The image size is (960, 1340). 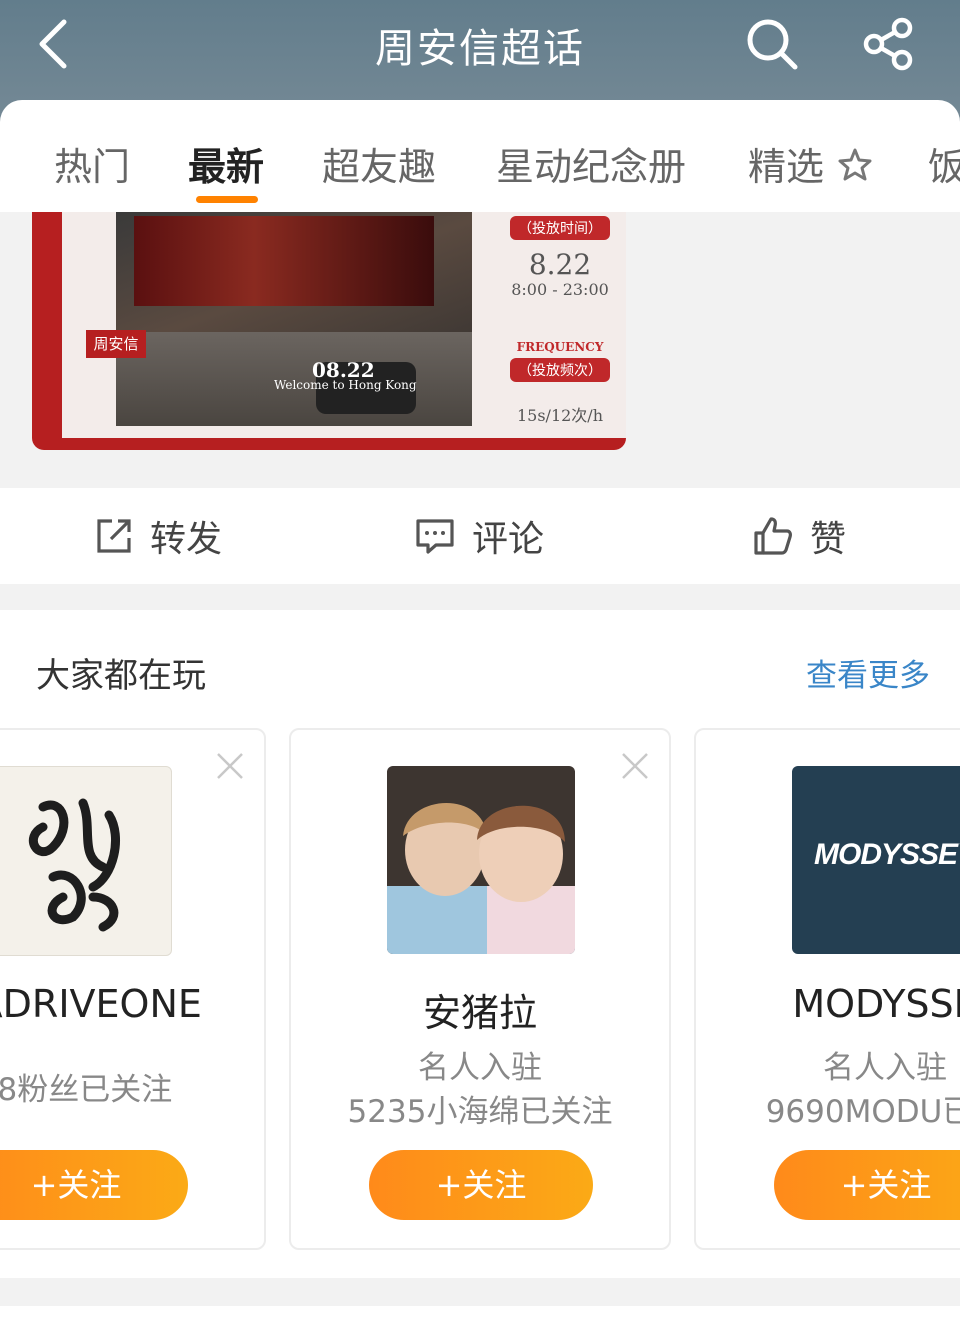 I want to click on tab-featured-label: 精选, so click(x=786, y=167).